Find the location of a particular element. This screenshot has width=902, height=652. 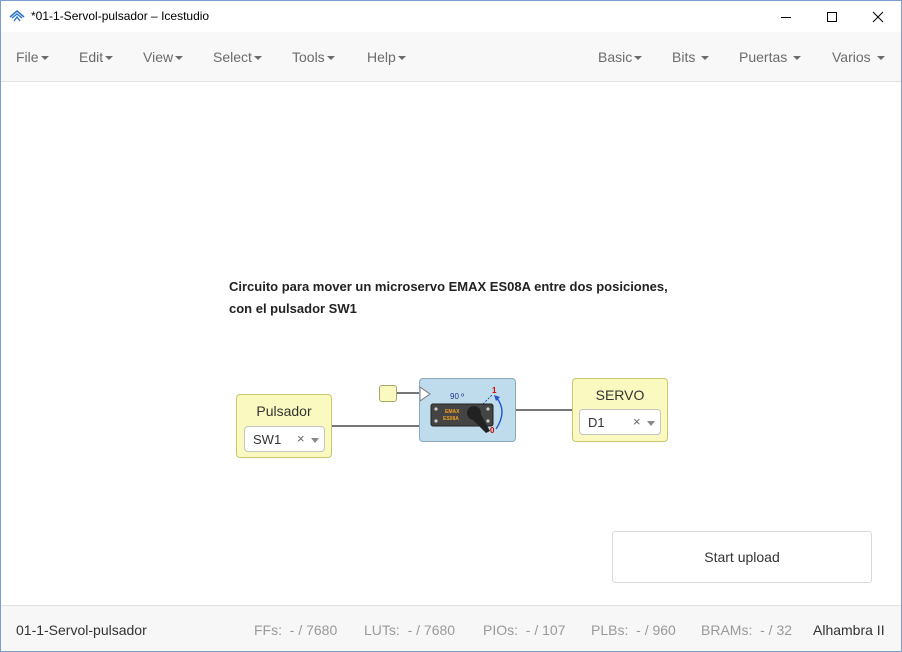

menu-select: Select is located at coordinates (237, 57).